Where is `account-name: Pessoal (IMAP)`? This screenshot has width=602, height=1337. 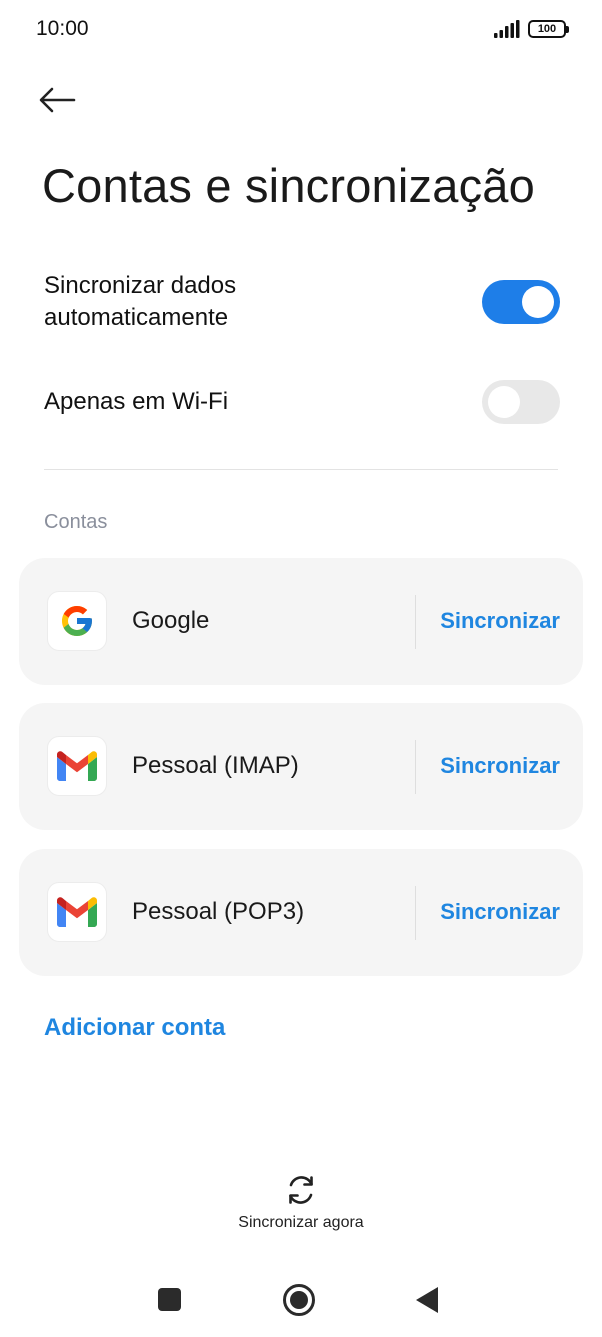
account-name: Pessoal (IMAP) is located at coordinates (215, 765).